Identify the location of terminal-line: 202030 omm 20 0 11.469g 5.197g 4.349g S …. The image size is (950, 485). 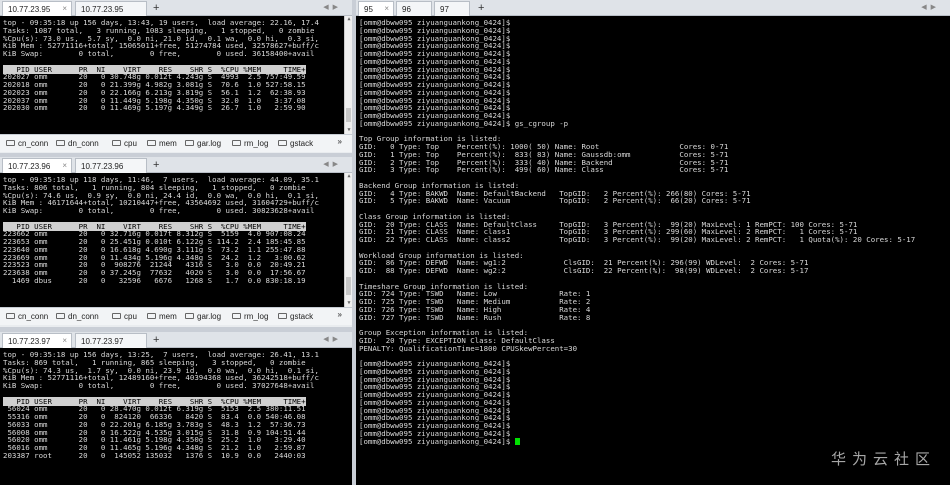
(154, 108).